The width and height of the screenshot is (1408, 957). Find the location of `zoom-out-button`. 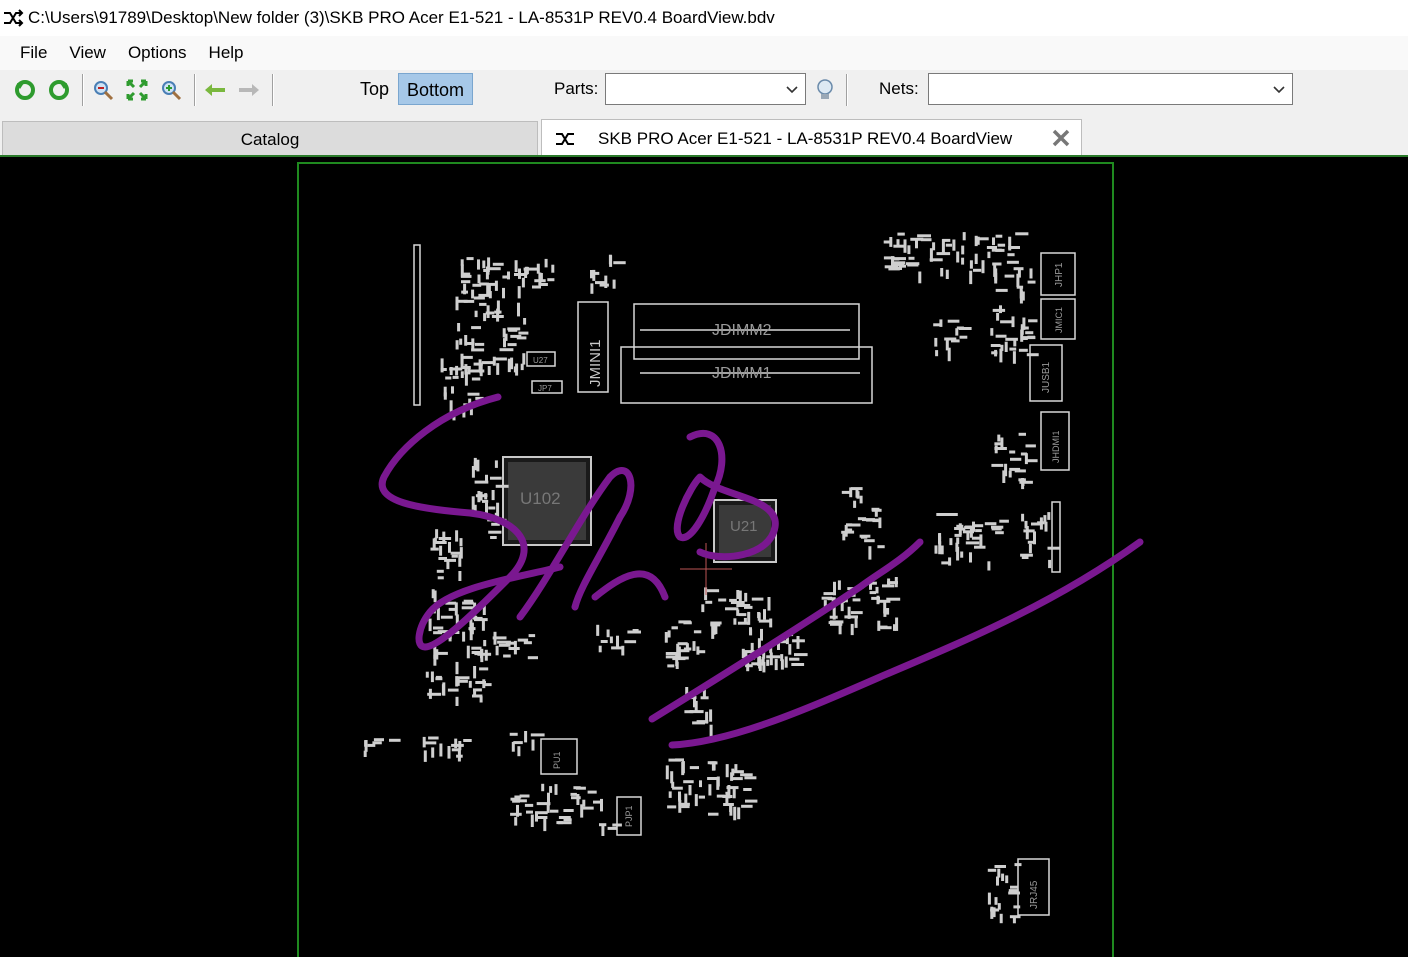

zoom-out-button is located at coordinates (103, 90).